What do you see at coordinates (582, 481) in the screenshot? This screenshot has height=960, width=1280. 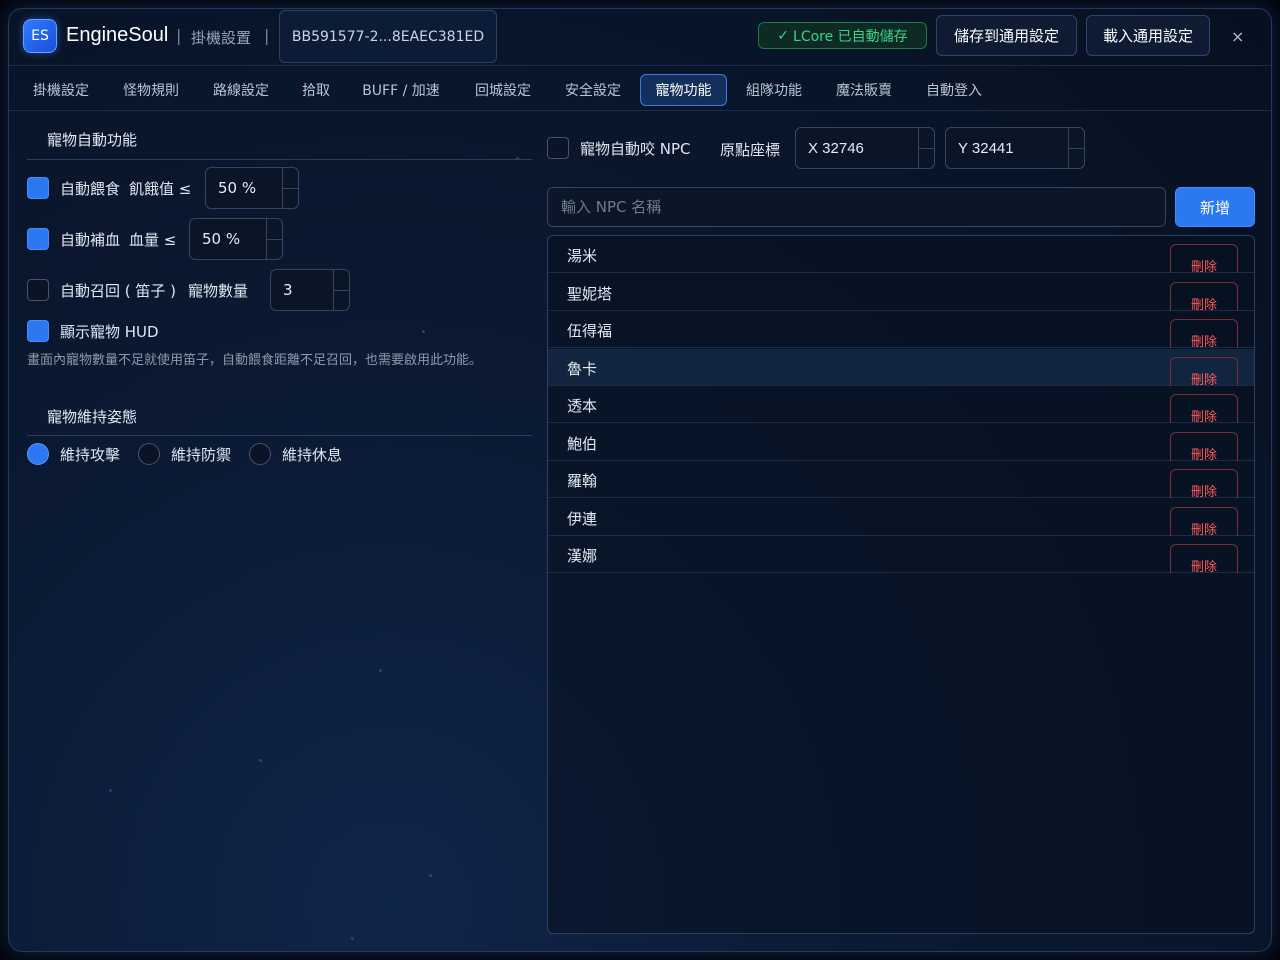 I see `npc-name: 羅翰` at bounding box center [582, 481].